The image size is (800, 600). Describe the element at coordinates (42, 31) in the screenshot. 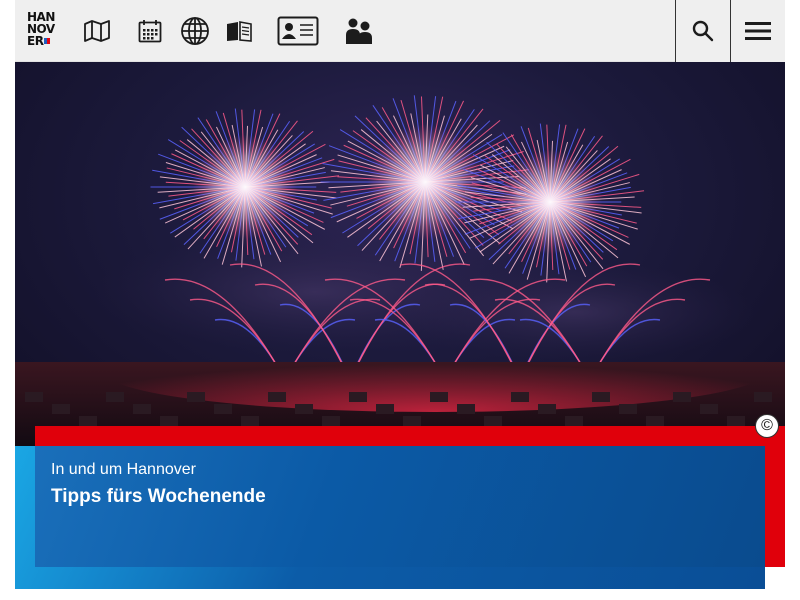

I see `hannover-logo: HAN NOV ER` at that location.